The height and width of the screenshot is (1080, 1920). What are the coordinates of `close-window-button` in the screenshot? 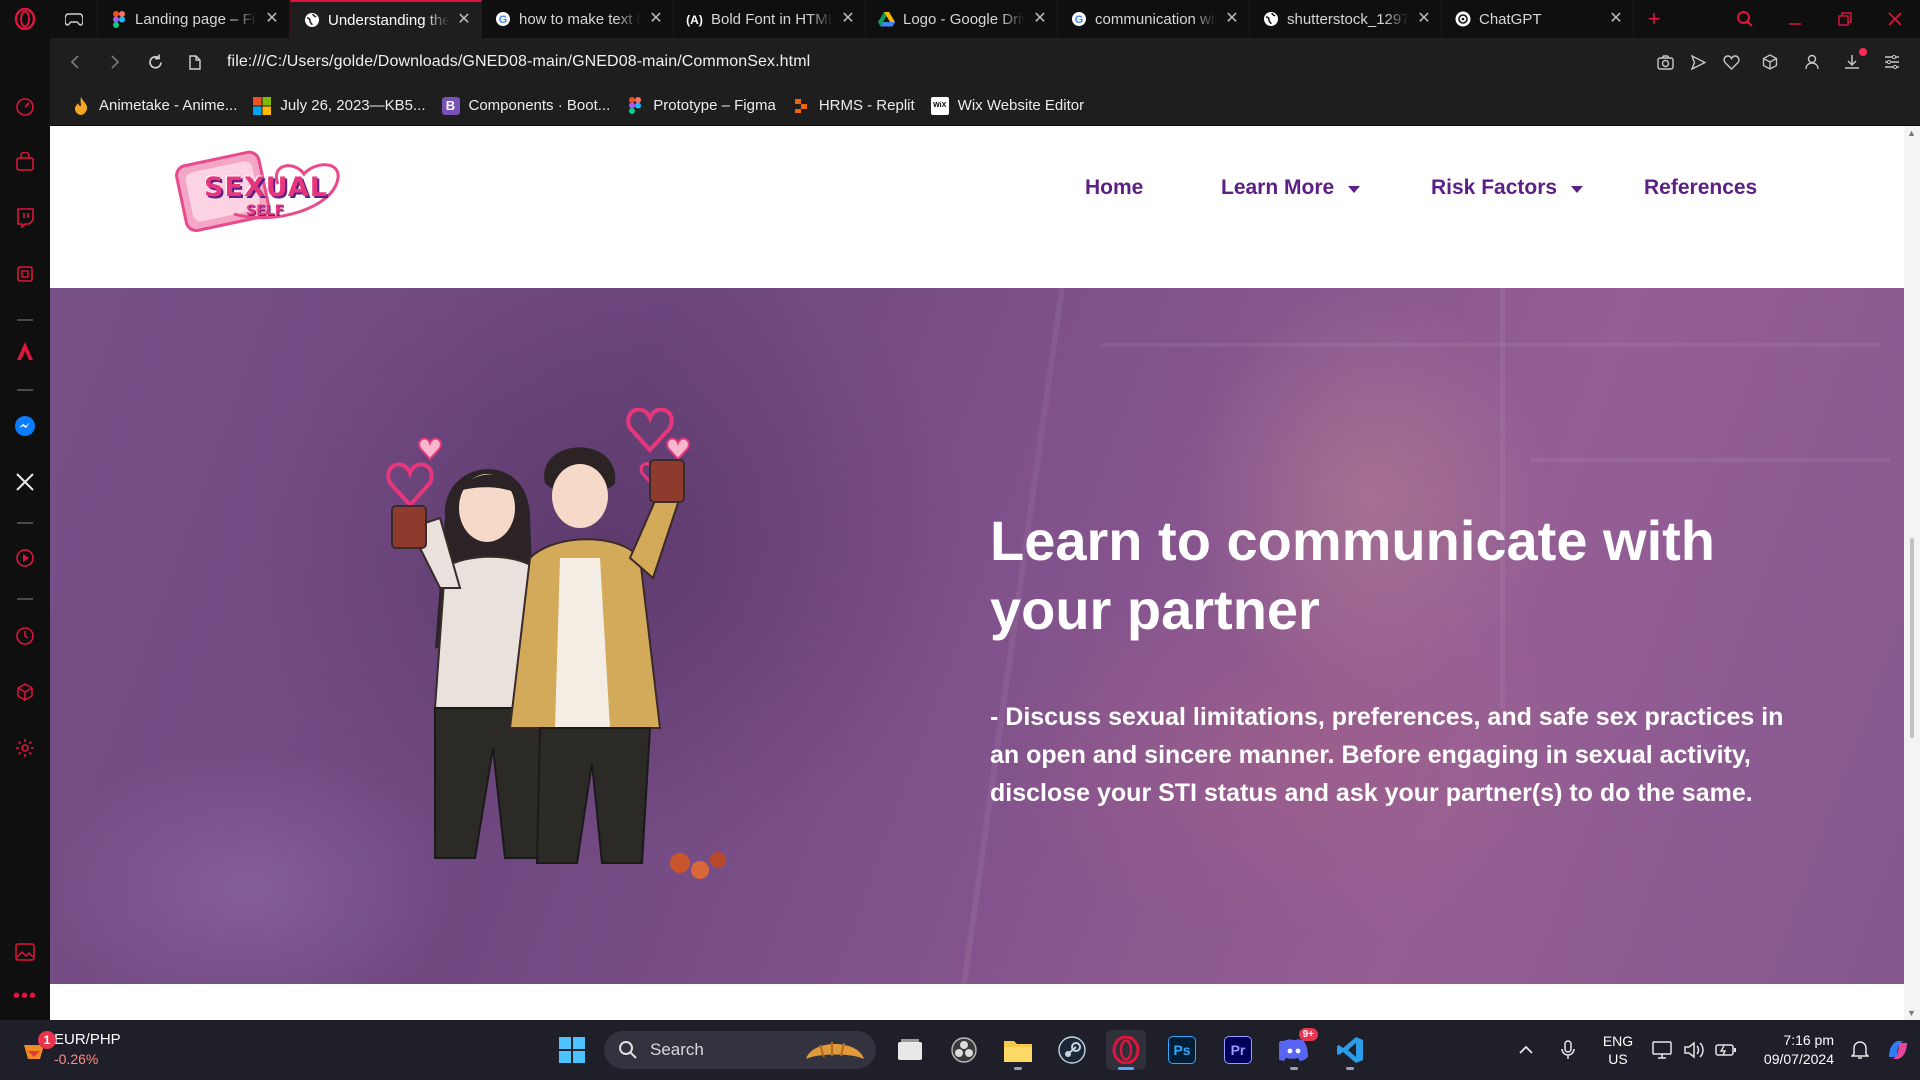 It's located at (1895, 19).